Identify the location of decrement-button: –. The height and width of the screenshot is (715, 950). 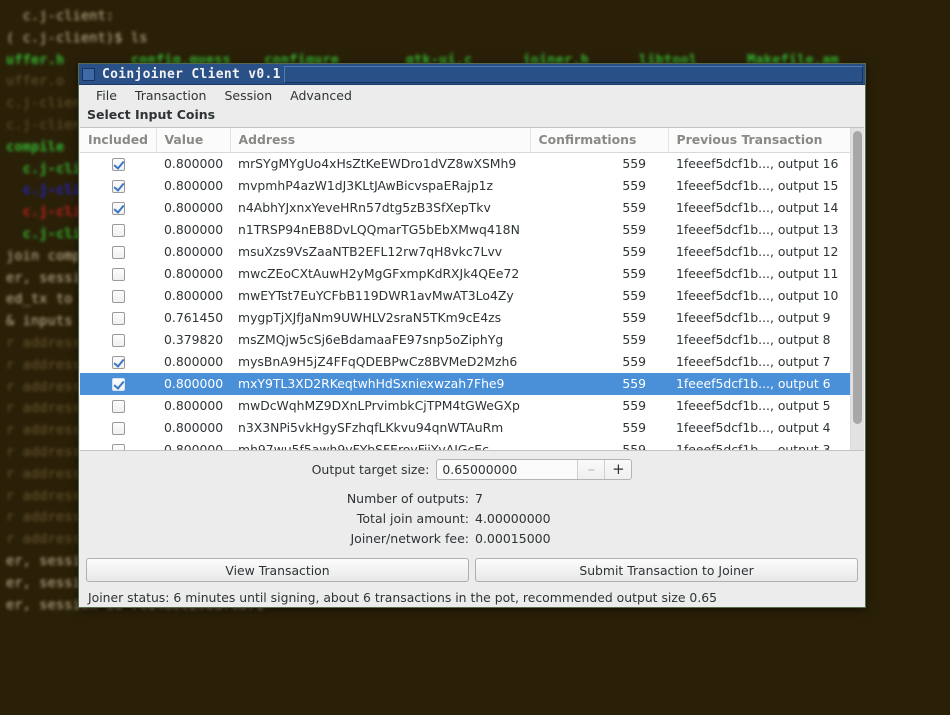
(591, 469).